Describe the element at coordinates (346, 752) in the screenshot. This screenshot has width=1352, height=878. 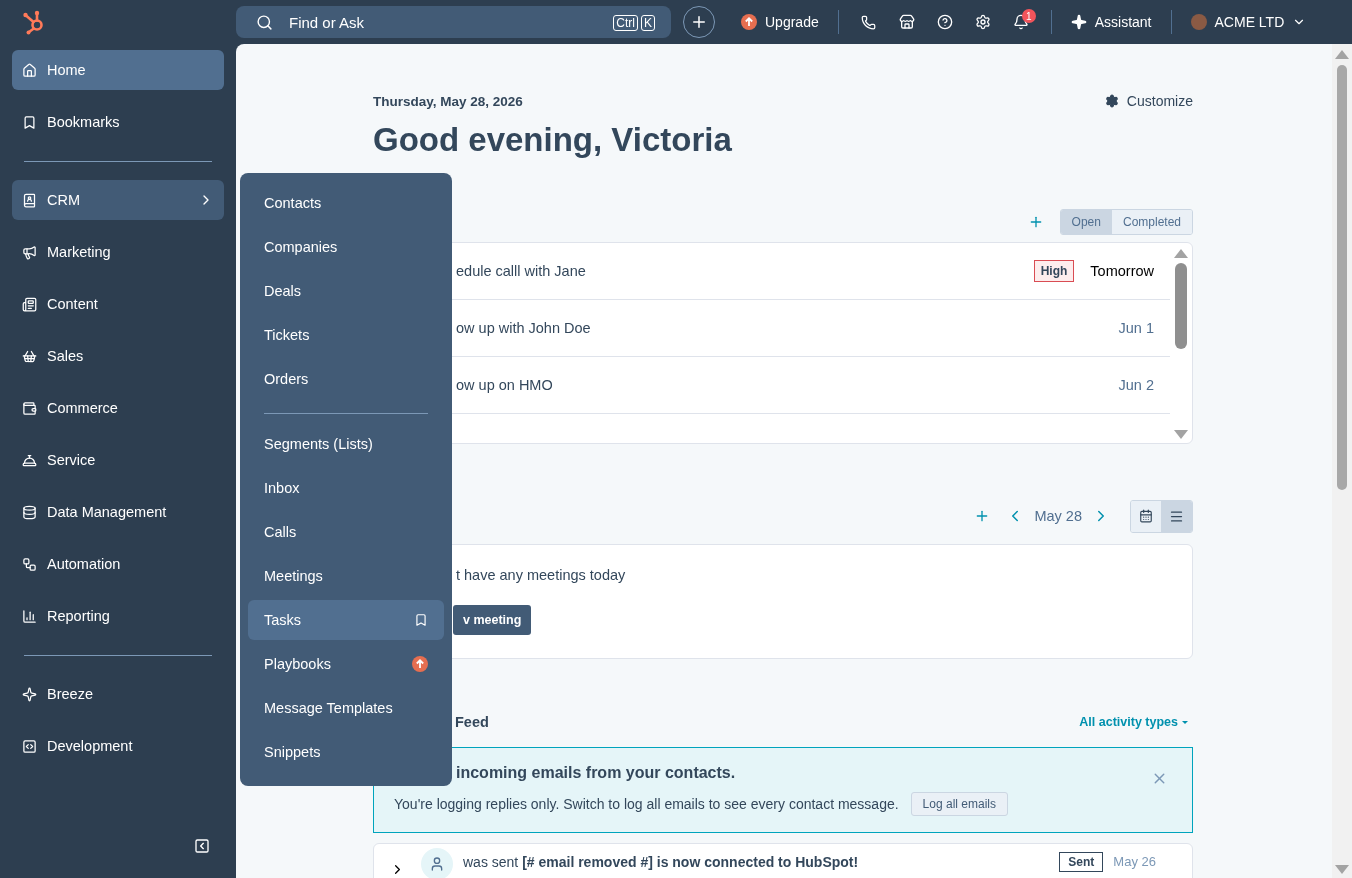
I see `menu-item: Snippets` at that location.